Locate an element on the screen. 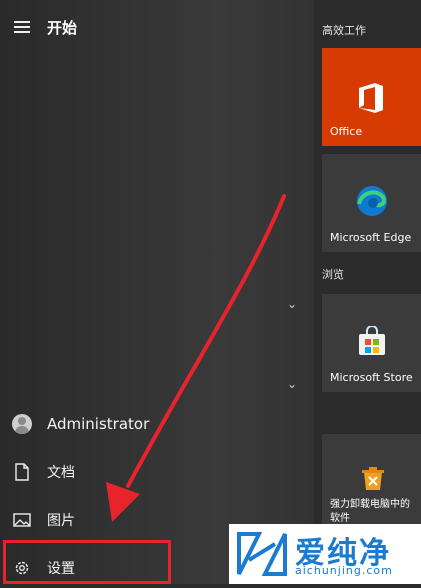 This screenshot has height=588, width=421. store-icon is located at coordinates (372, 342).